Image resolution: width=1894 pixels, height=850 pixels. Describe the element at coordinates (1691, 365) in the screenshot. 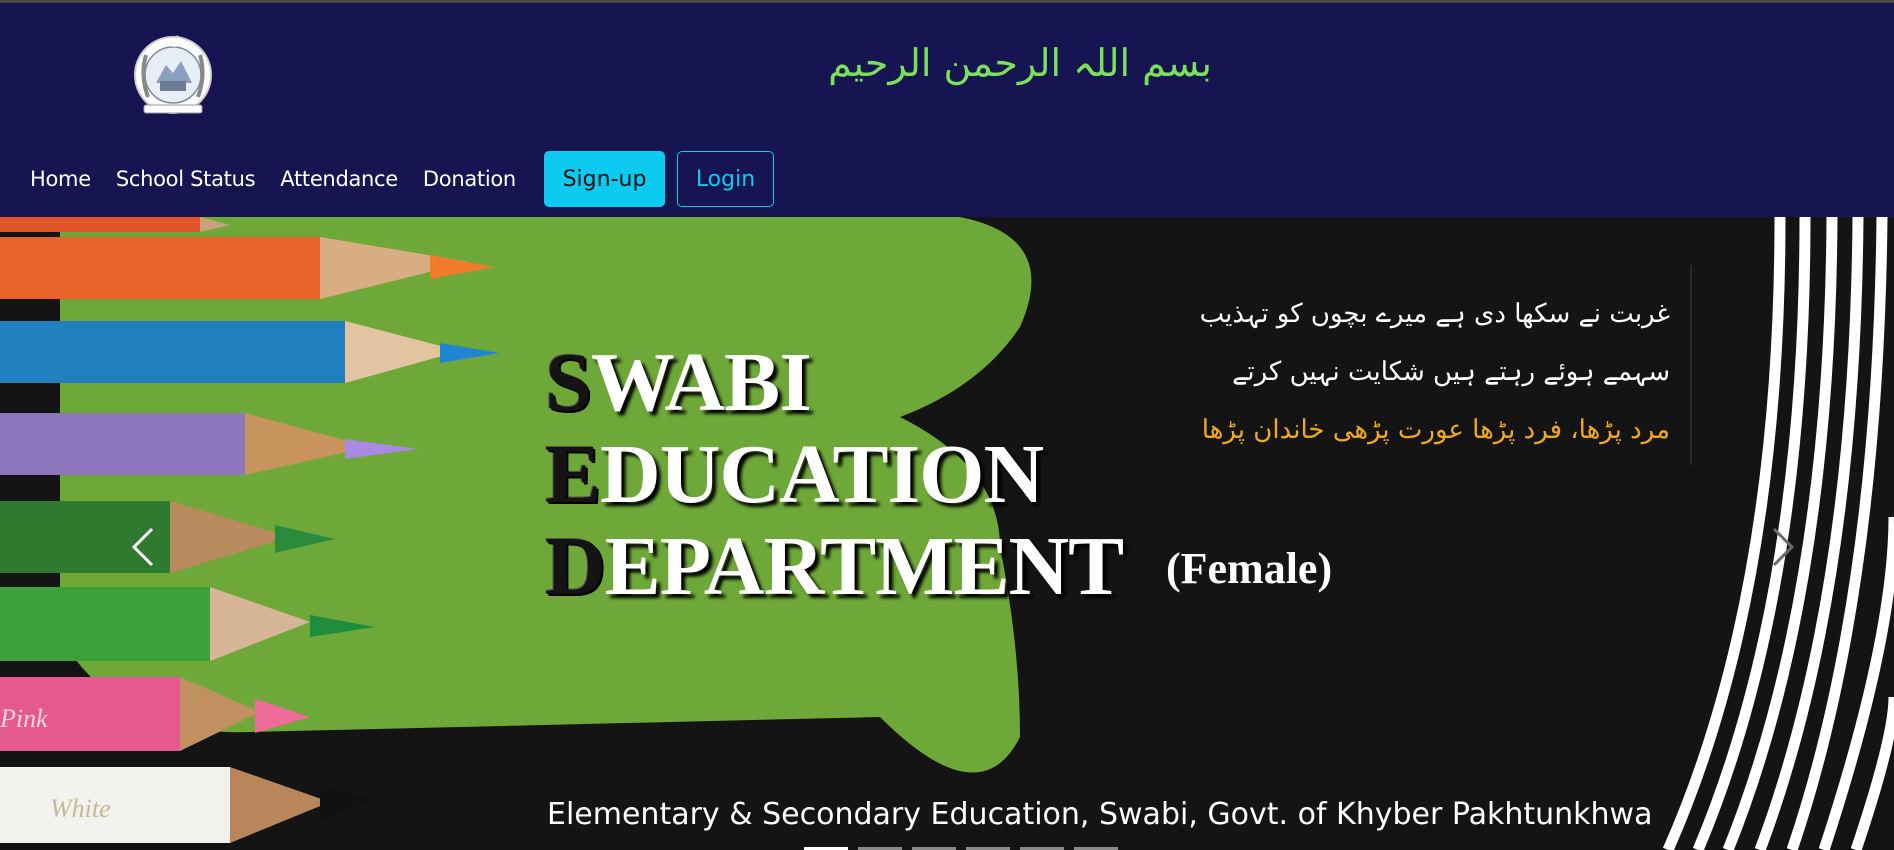

I see `urdu-divider` at that location.